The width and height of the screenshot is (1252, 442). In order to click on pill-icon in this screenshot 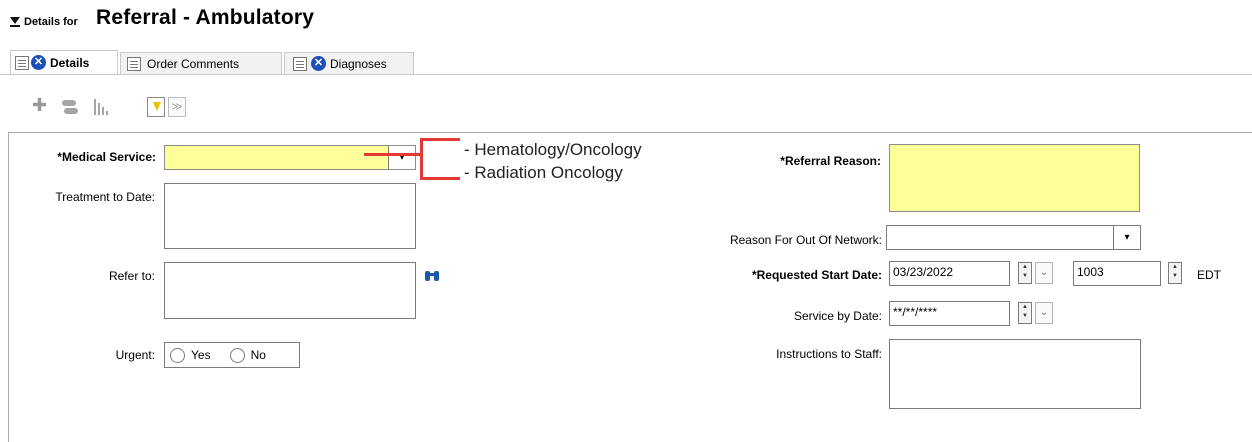, I will do `click(70, 107)`.